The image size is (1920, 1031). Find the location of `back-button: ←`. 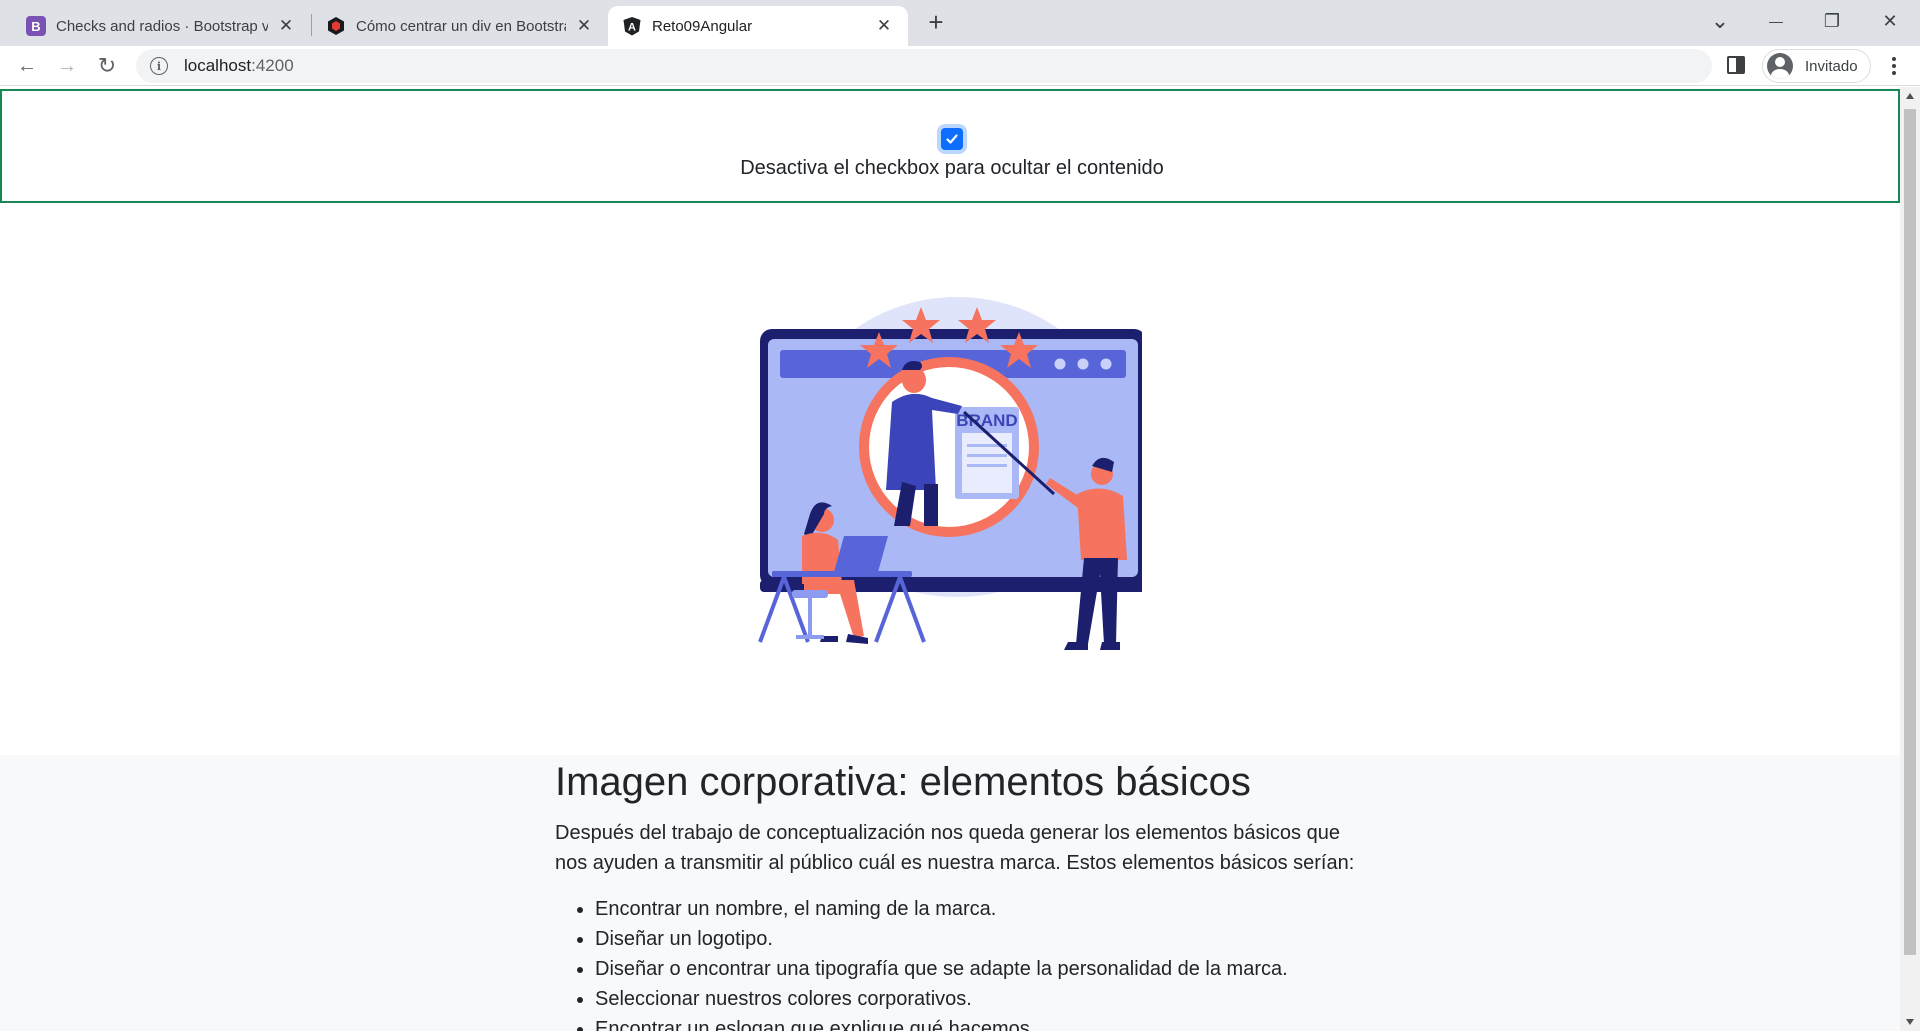

back-button: ← is located at coordinates (27, 66).